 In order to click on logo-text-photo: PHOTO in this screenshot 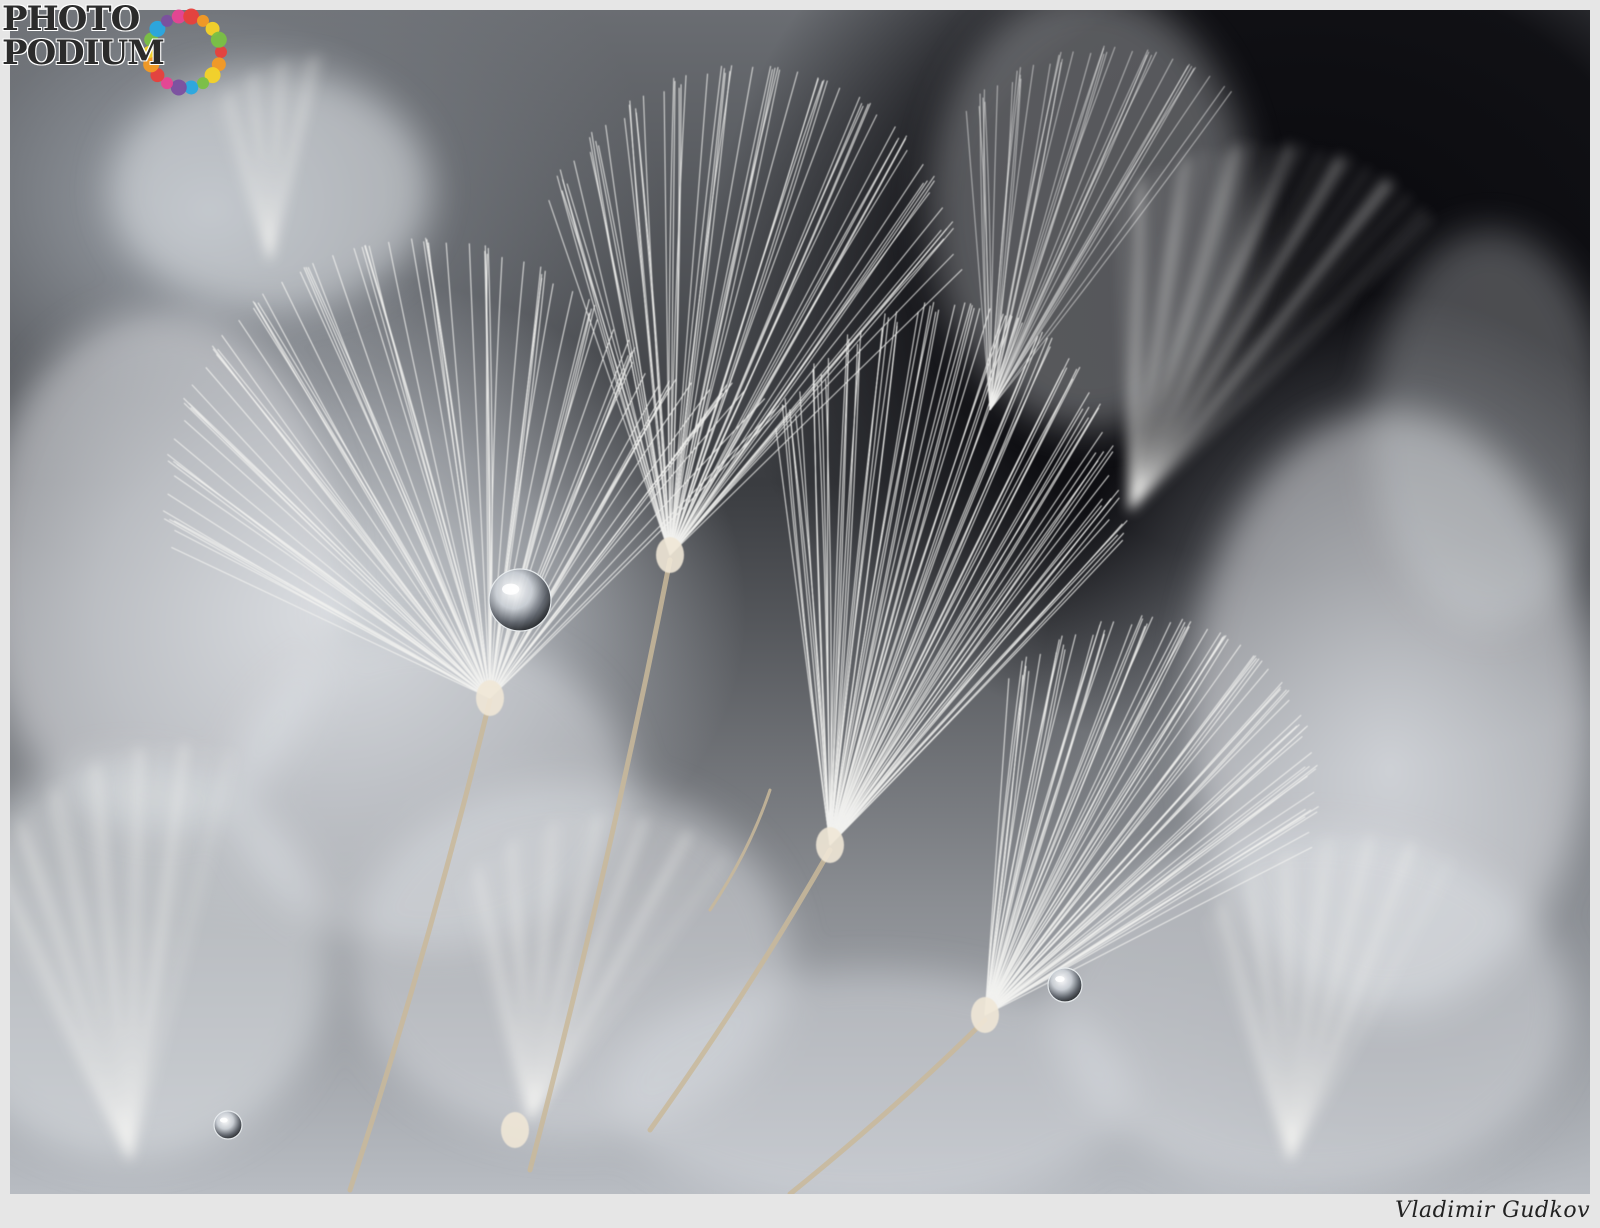, I will do `click(71, 19)`.